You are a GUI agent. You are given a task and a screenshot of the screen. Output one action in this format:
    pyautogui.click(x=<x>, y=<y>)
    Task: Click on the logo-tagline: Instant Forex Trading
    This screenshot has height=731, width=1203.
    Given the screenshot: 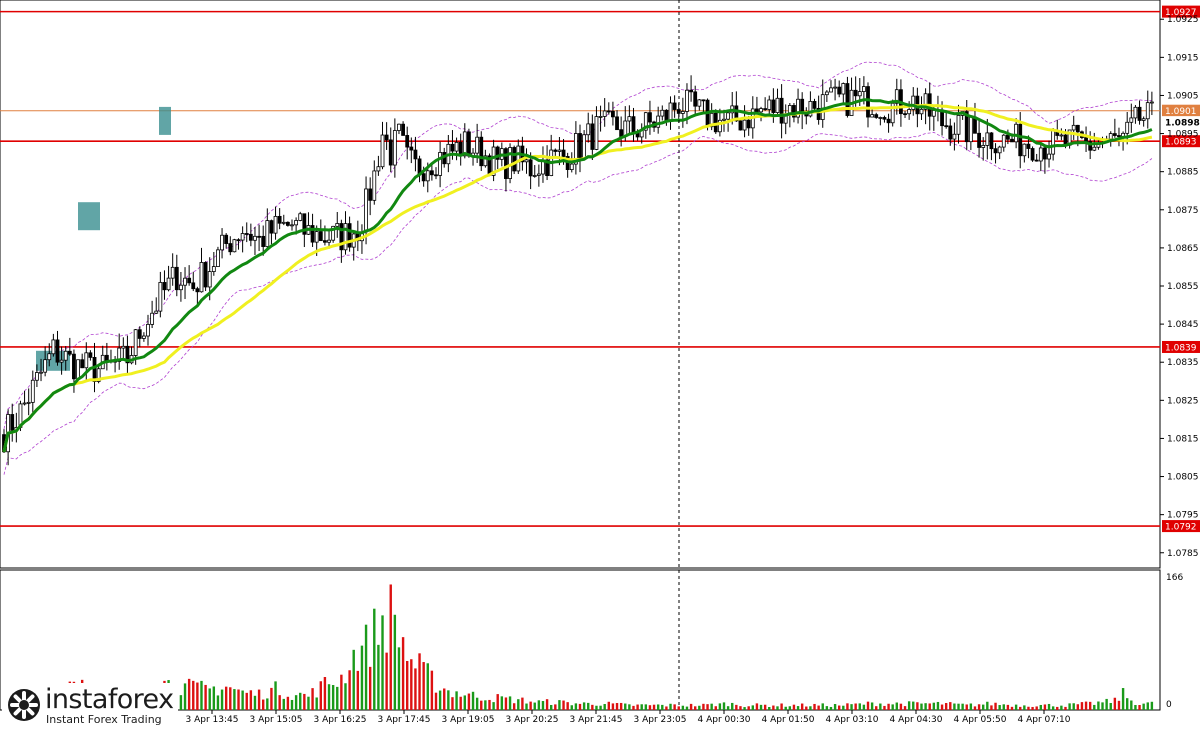 What is the action you would take?
    pyautogui.click(x=104, y=719)
    